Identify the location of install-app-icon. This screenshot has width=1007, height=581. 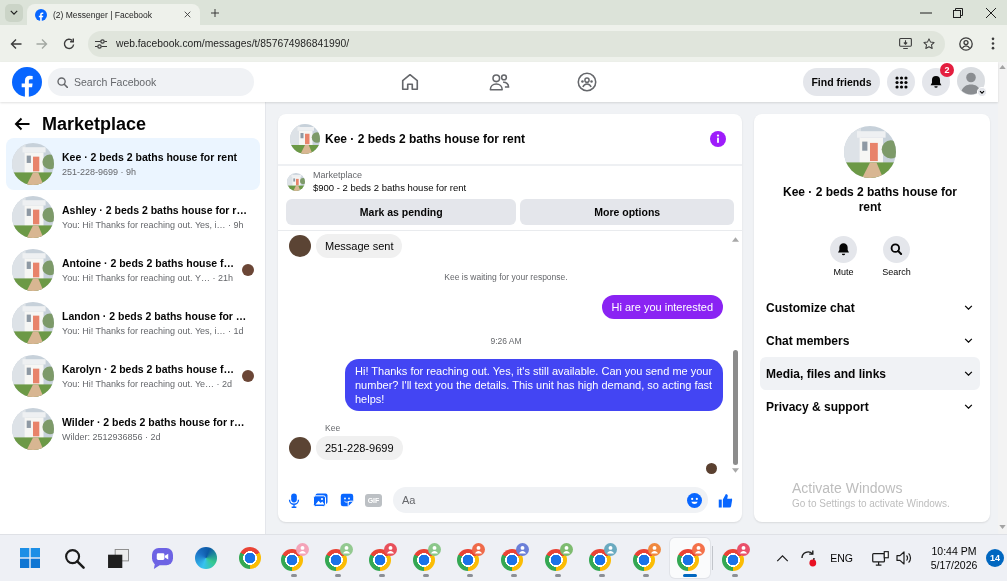
(905, 43).